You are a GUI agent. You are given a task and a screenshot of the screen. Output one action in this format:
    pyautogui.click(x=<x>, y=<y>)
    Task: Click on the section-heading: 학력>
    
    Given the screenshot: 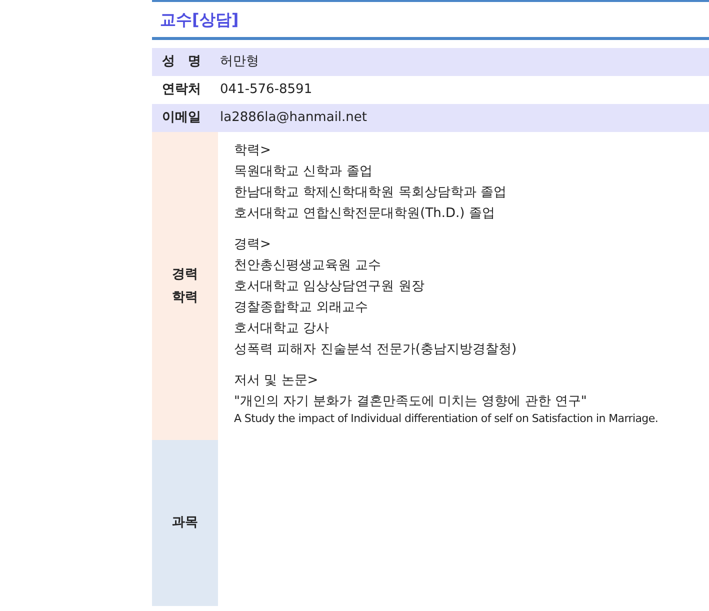 What is the action you would take?
    pyautogui.click(x=253, y=151)
    